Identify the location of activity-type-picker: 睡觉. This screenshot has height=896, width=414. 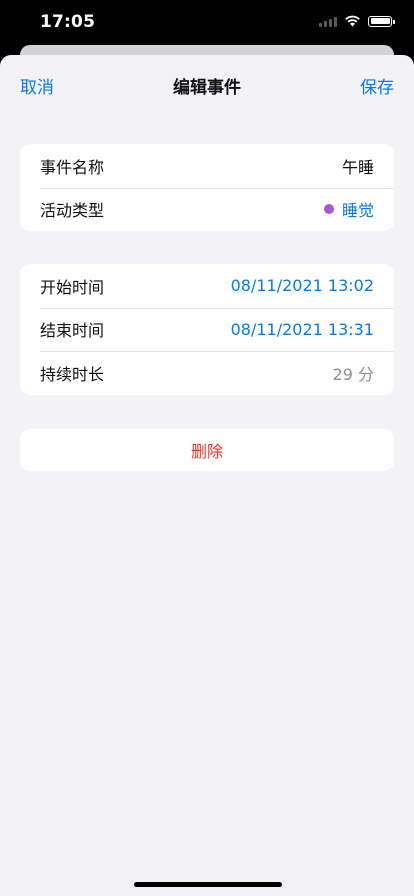
(348, 209).